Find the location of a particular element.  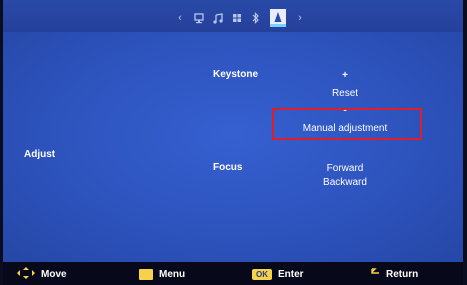

projector-icon is located at coordinates (278, 17).